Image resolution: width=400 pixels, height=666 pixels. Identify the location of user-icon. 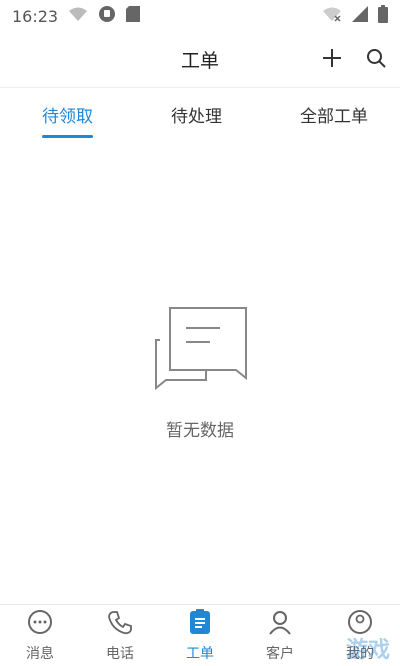
(280, 624).